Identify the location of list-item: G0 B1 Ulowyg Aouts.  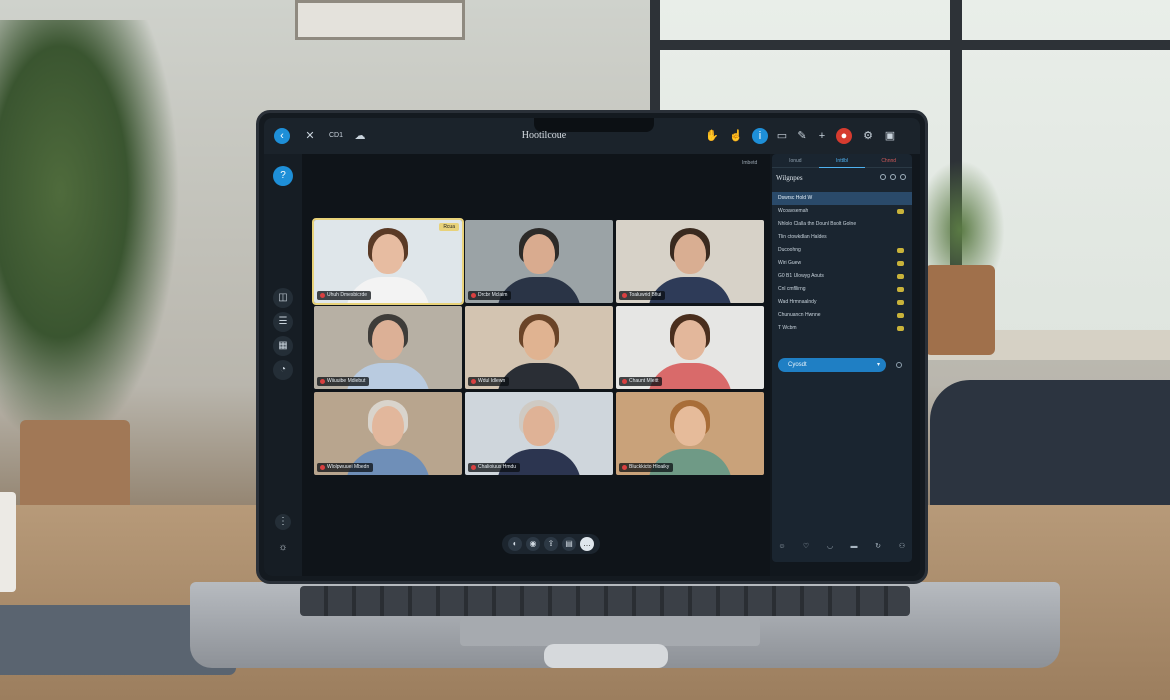
(842, 276).